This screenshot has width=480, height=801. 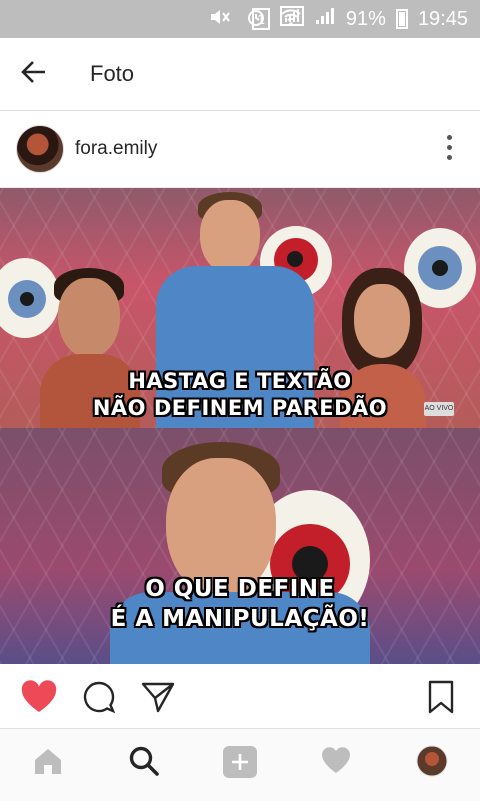 I want to click on status-time: 19:45, so click(x=442, y=18).